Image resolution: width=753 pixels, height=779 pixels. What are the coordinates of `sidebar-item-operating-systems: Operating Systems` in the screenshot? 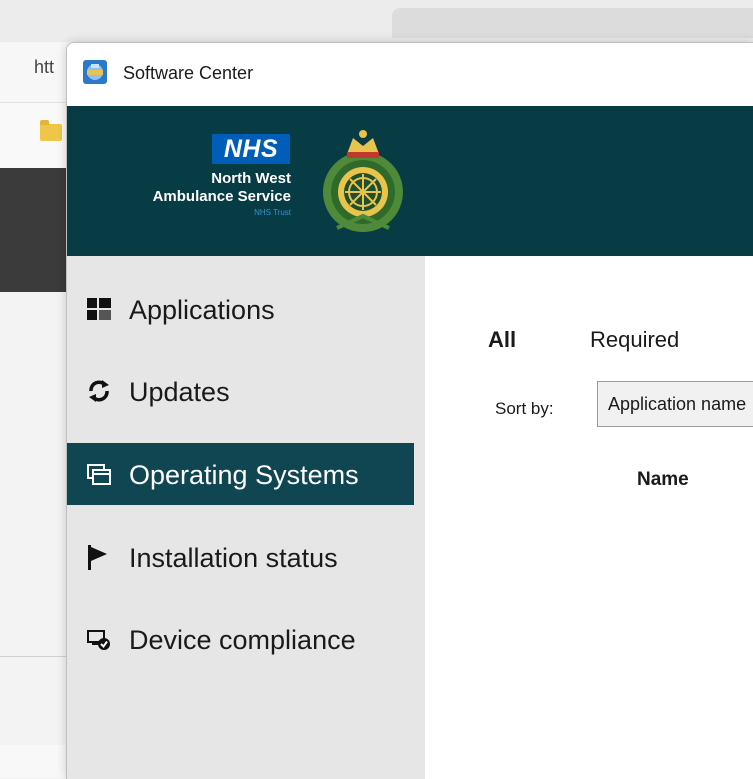 It's located at (240, 474).